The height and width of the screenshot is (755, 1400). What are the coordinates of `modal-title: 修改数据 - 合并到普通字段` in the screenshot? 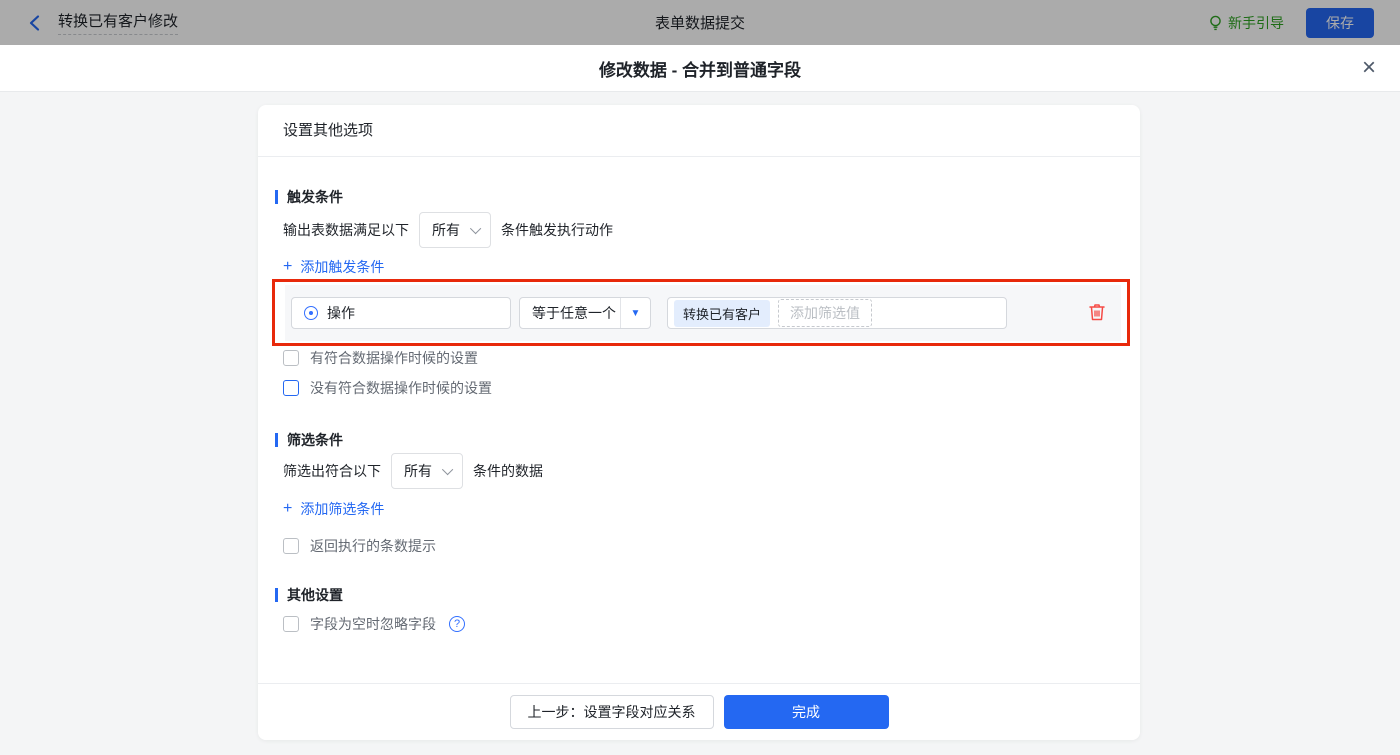 It's located at (700, 70).